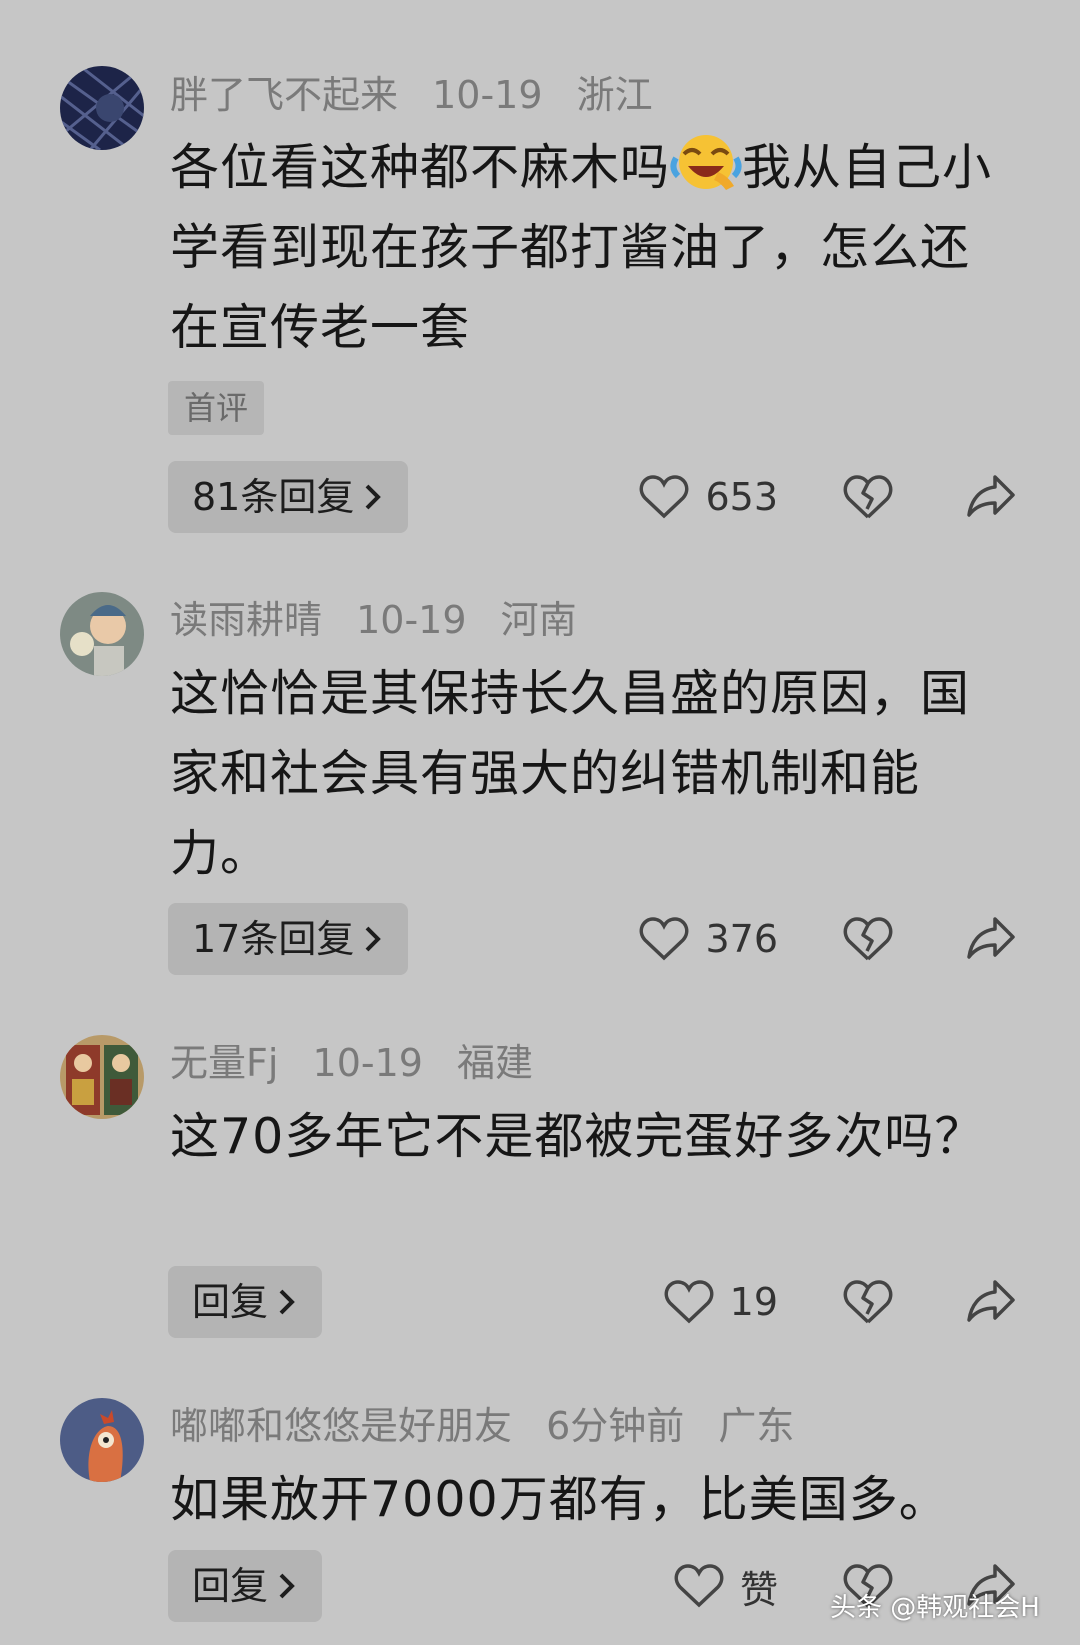 Image resolution: width=1080 pixels, height=1645 pixels. I want to click on like-count: 653, so click(741, 497).